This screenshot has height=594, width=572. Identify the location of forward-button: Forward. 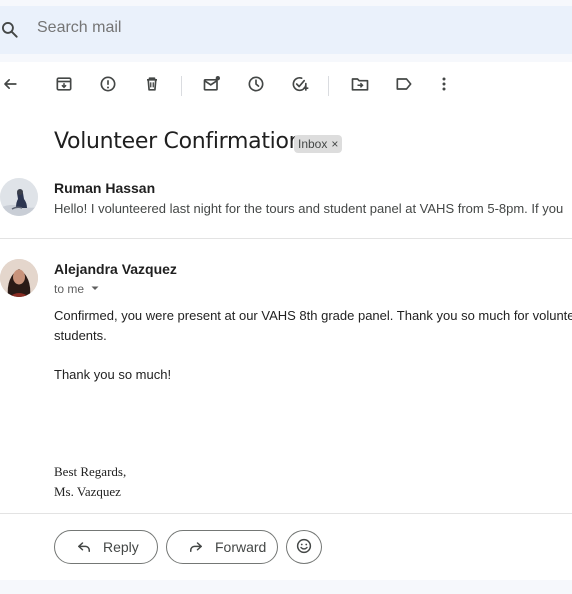
(222, 547).